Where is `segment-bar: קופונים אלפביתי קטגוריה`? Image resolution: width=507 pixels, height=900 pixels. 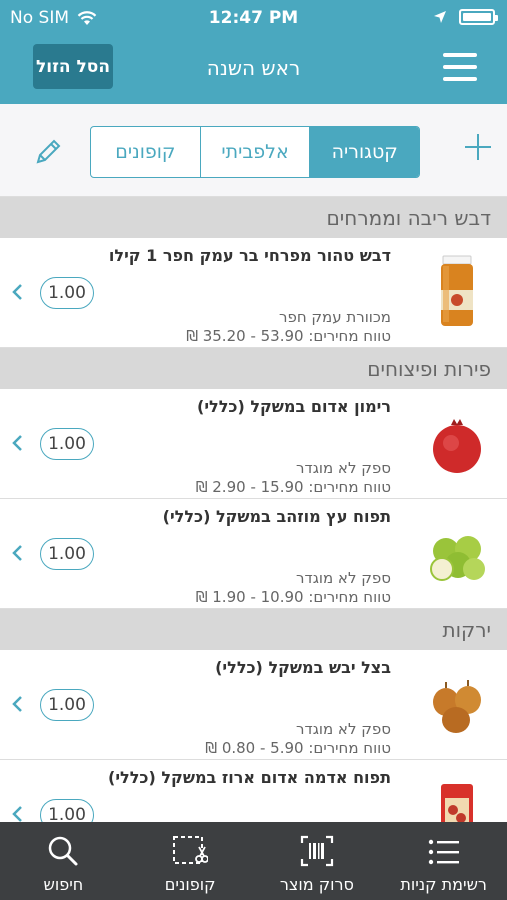
segment-bar: קופונים אלפביתי קטגוריה is located at coordinates (253, 150).